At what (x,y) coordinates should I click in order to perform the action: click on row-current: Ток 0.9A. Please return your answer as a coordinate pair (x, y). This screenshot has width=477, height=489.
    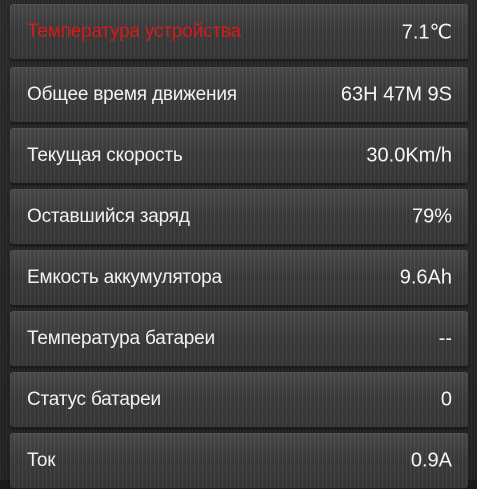
    Looking at the image, I should click on (239, 461).